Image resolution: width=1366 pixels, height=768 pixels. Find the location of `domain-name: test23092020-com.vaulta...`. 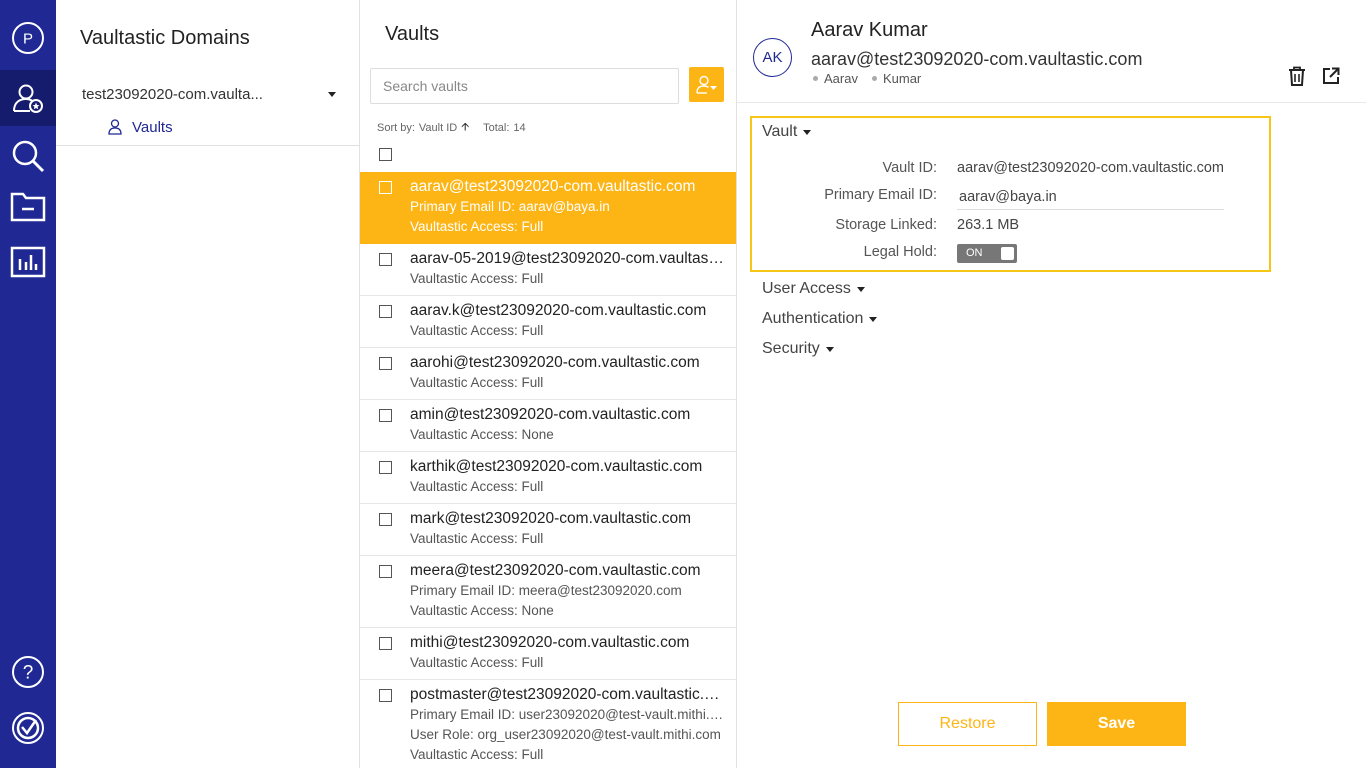

domain-name: test23092020-com.vaulta... is located at coordinates (172, 94).